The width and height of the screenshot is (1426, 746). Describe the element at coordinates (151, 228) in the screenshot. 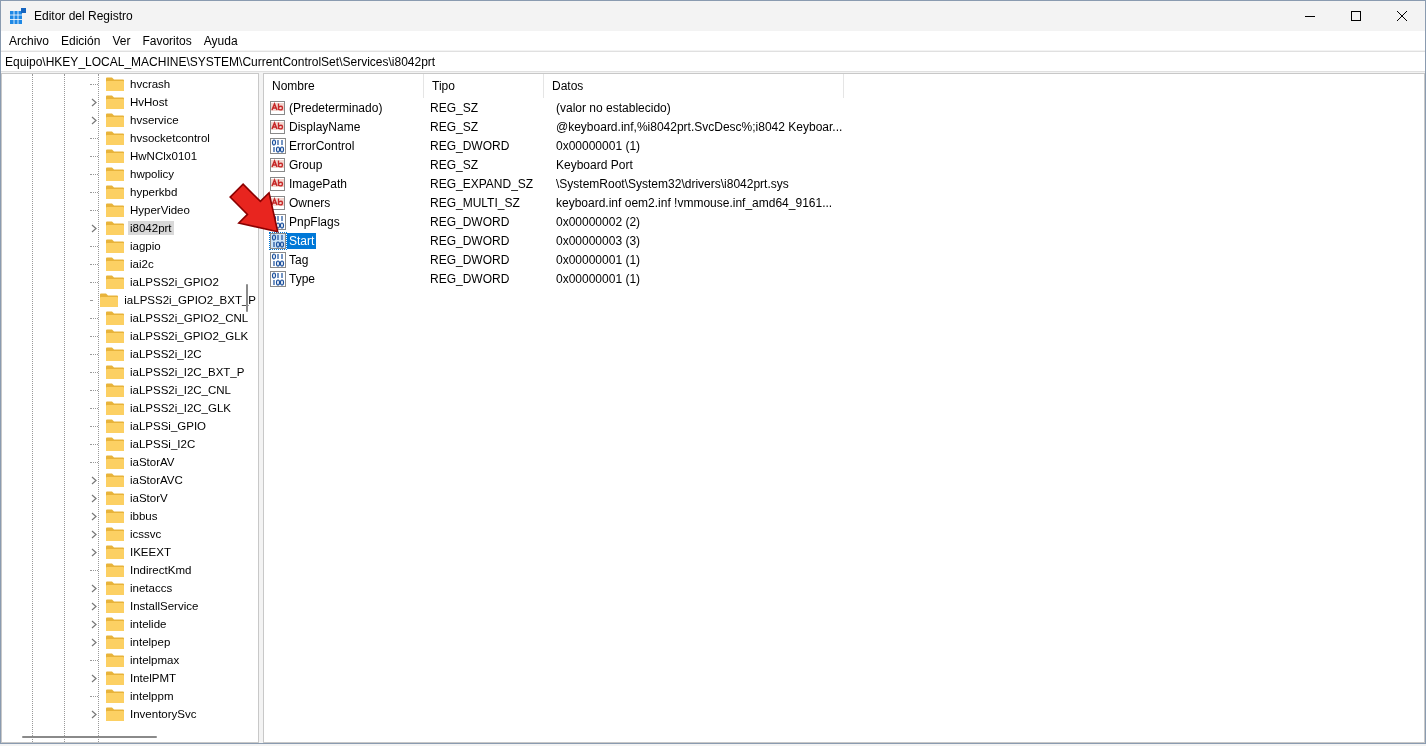

I see `tree-item: i8042prt` at that location.